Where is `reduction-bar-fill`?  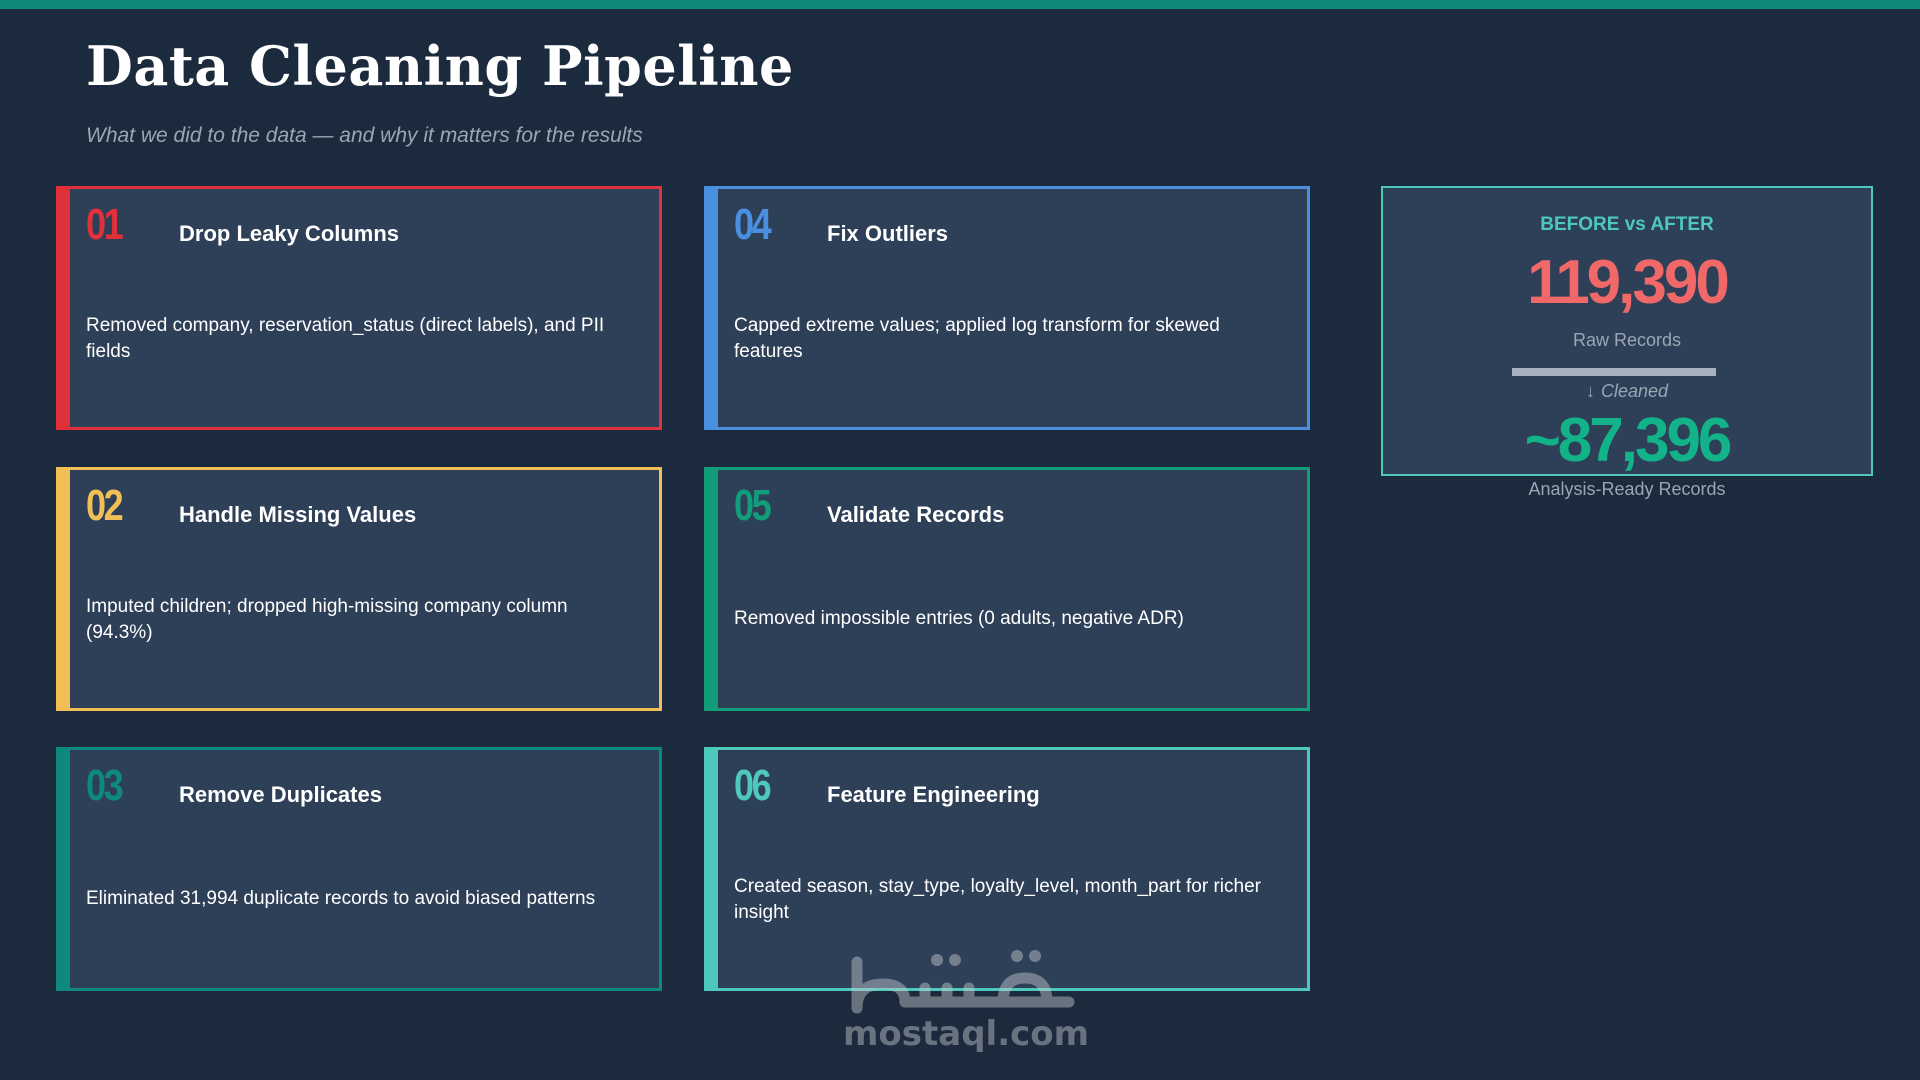 reduction-bar-fill is located at coordinates (1614, 372).